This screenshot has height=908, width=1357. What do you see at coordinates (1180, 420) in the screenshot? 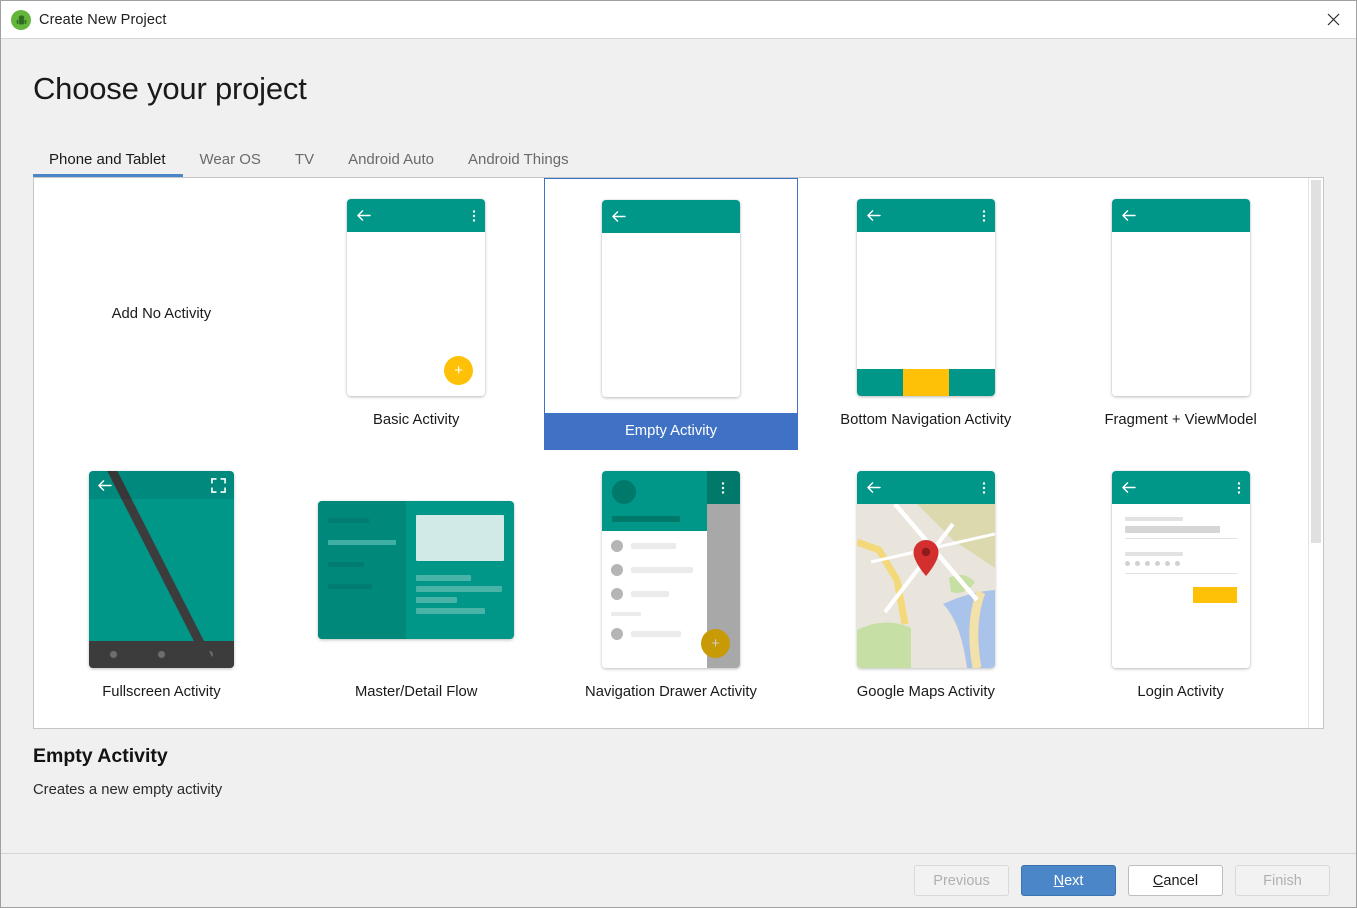
I see `template-label: Fragment + ViewModel` at bounding box center [1180, 420].